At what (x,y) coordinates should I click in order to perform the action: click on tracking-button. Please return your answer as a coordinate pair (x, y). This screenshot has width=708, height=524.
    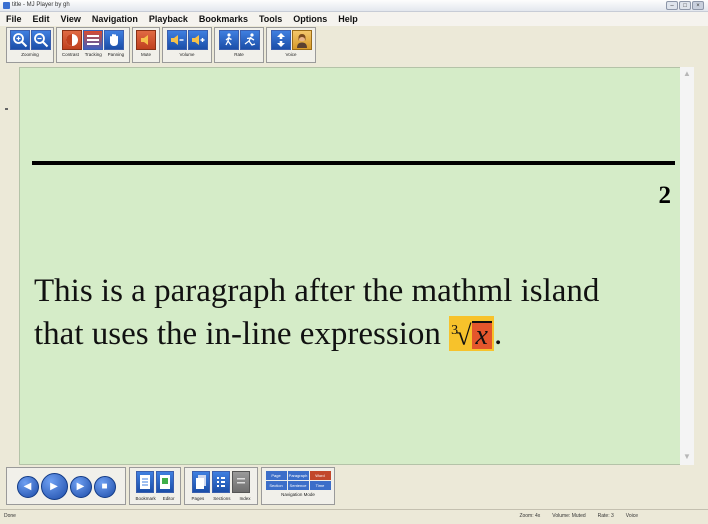
    Looking at the image, I should click on (93, 40).